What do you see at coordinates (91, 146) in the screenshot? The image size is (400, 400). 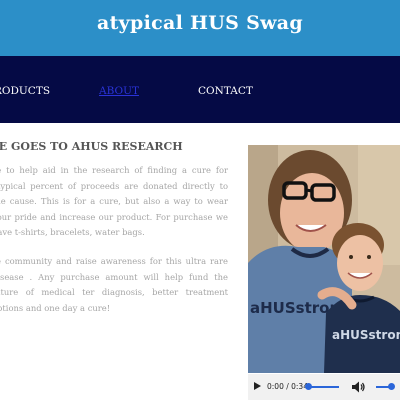 I see `page-heading: CE GOES TO AHUS RESEARCH` at bounding box center [91, 146].